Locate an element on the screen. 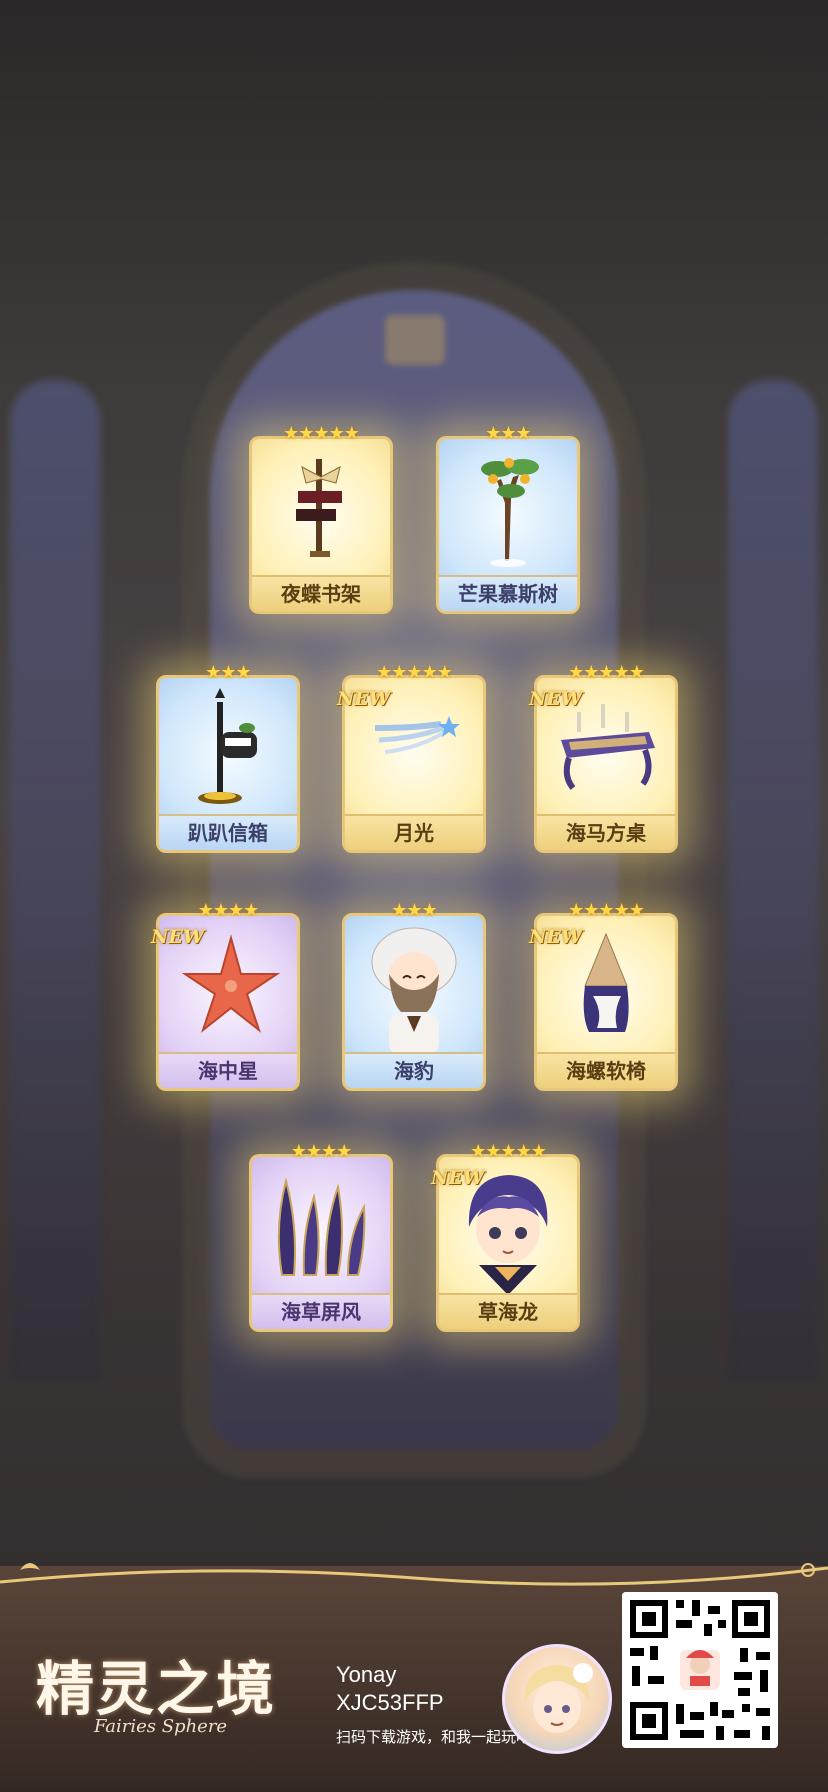  qr-code-icon is located at coordinates (700, 1670).